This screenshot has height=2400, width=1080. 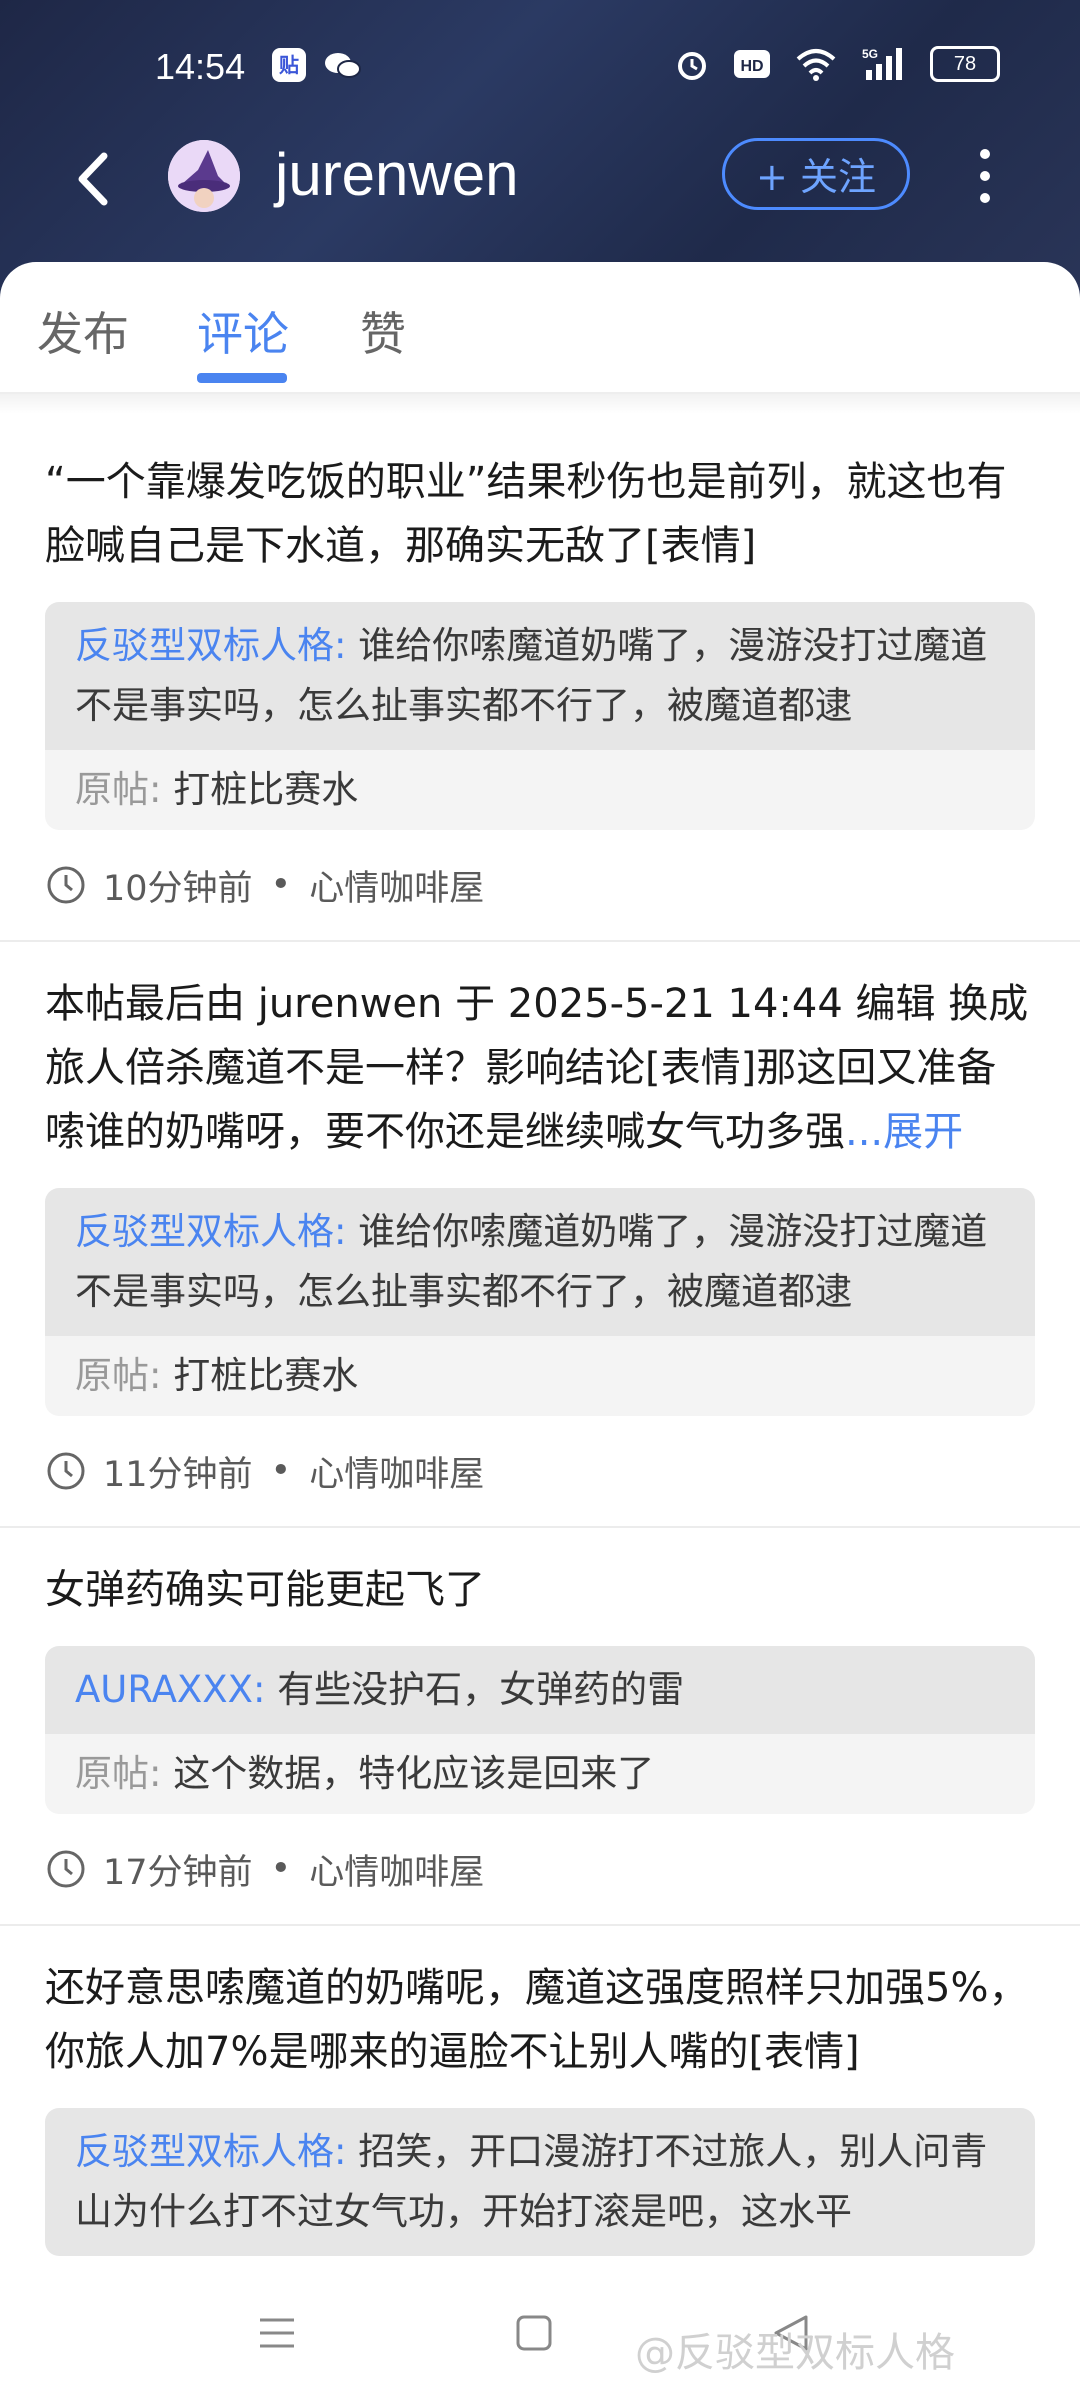 What do you see at coordinates (83, 331) in the screenshot?
I see `tab-publish: 发布` at bounding box center [83, 331].